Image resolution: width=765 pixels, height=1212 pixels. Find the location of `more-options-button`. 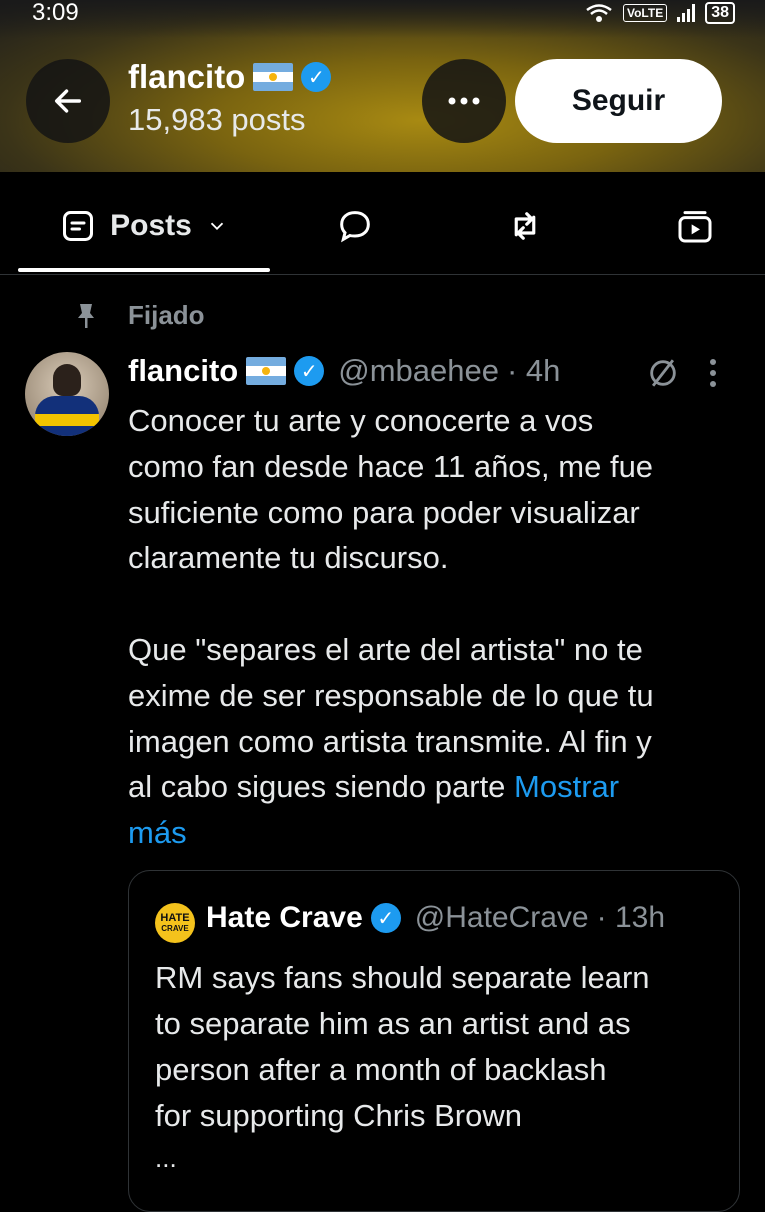

more-options-button is located at coordinates (464, 101).